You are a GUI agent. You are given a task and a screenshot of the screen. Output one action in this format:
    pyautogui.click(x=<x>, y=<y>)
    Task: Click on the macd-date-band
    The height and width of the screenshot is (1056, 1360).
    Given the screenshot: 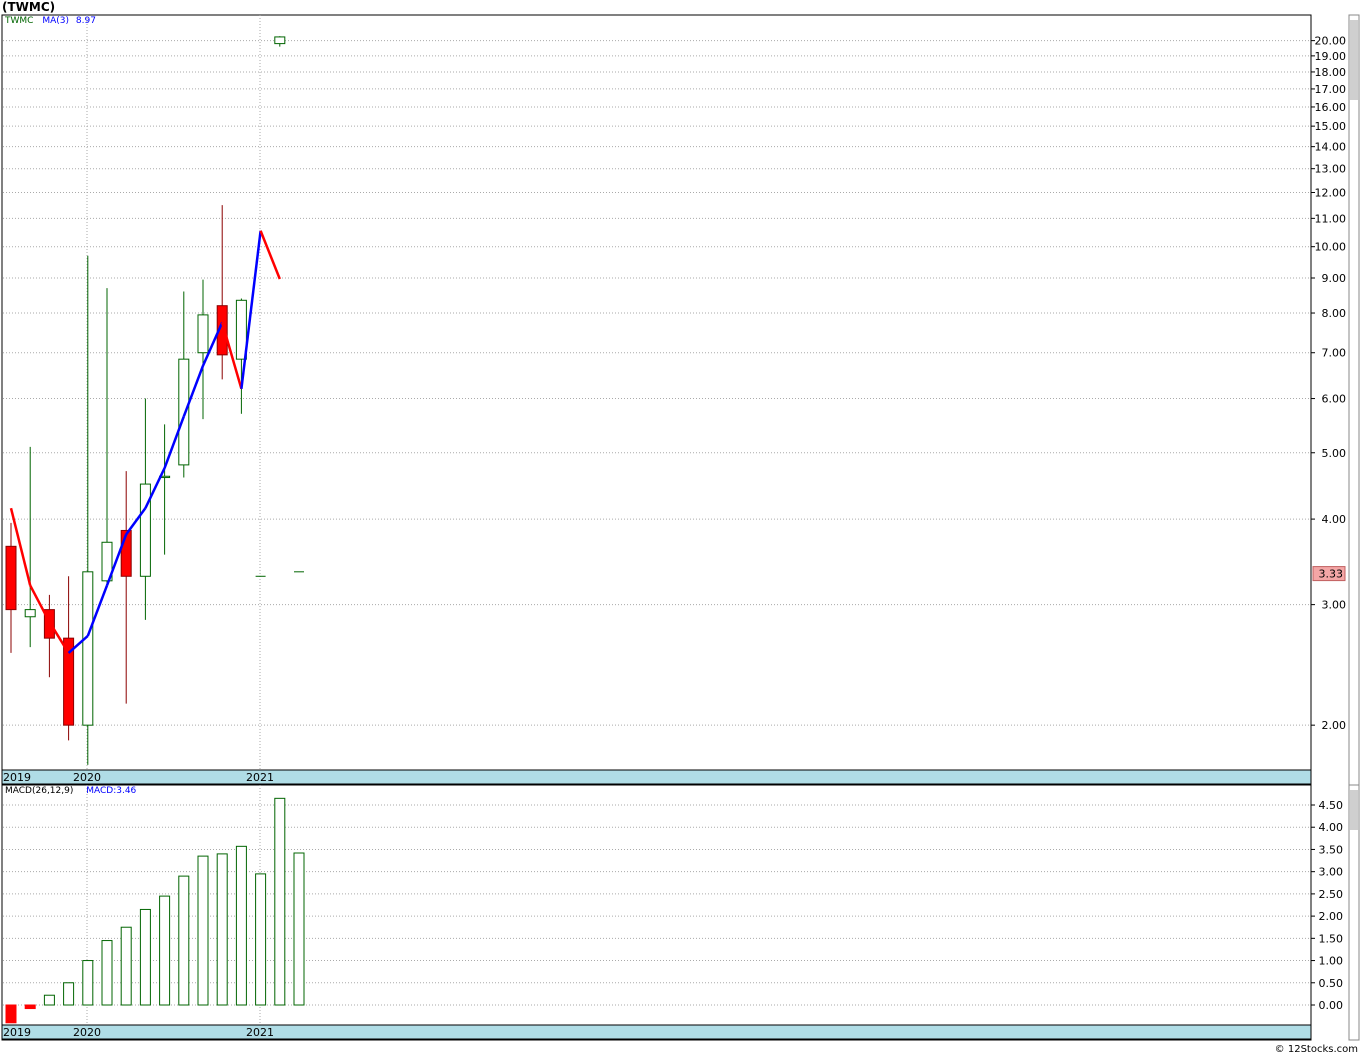 What is the action you would take?
    pyautogui.click(x=656, y=1032)
    